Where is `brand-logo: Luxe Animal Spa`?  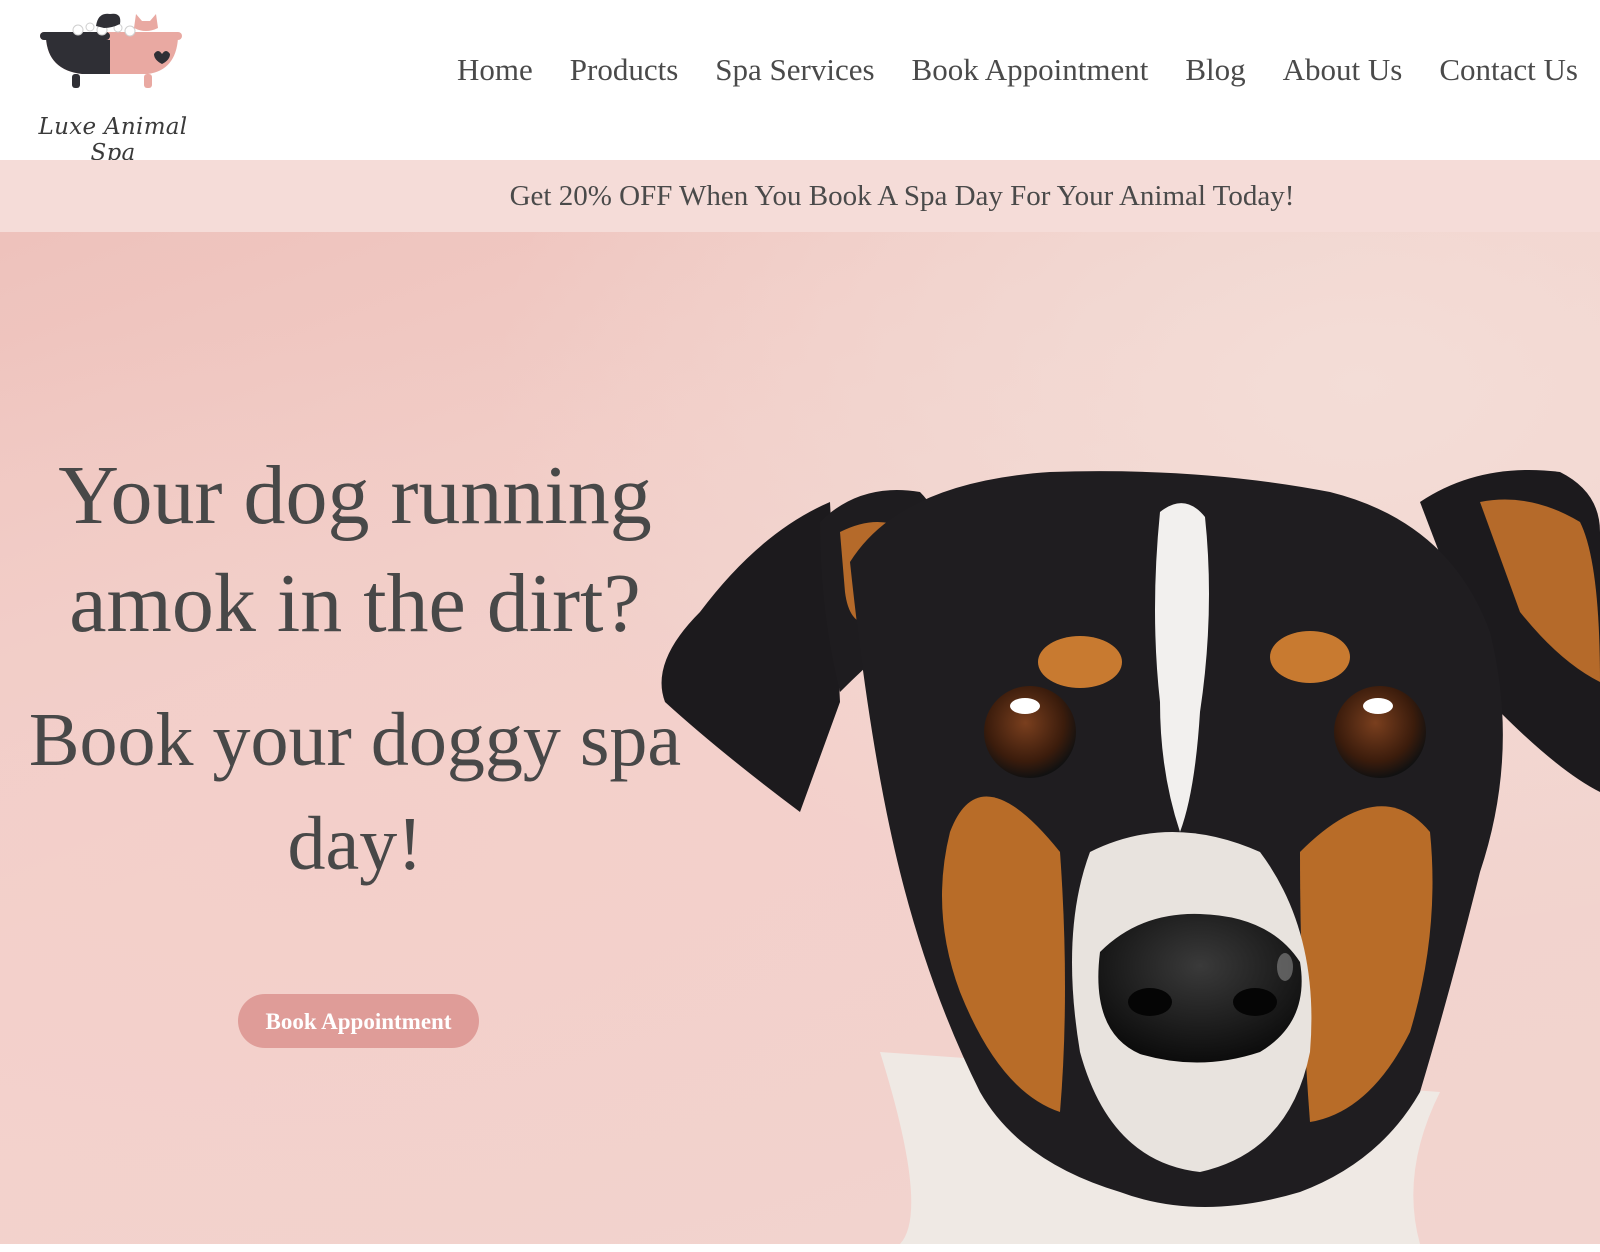
brand-logo: Luxe Animal Spa is located at coordinates (113, 87).